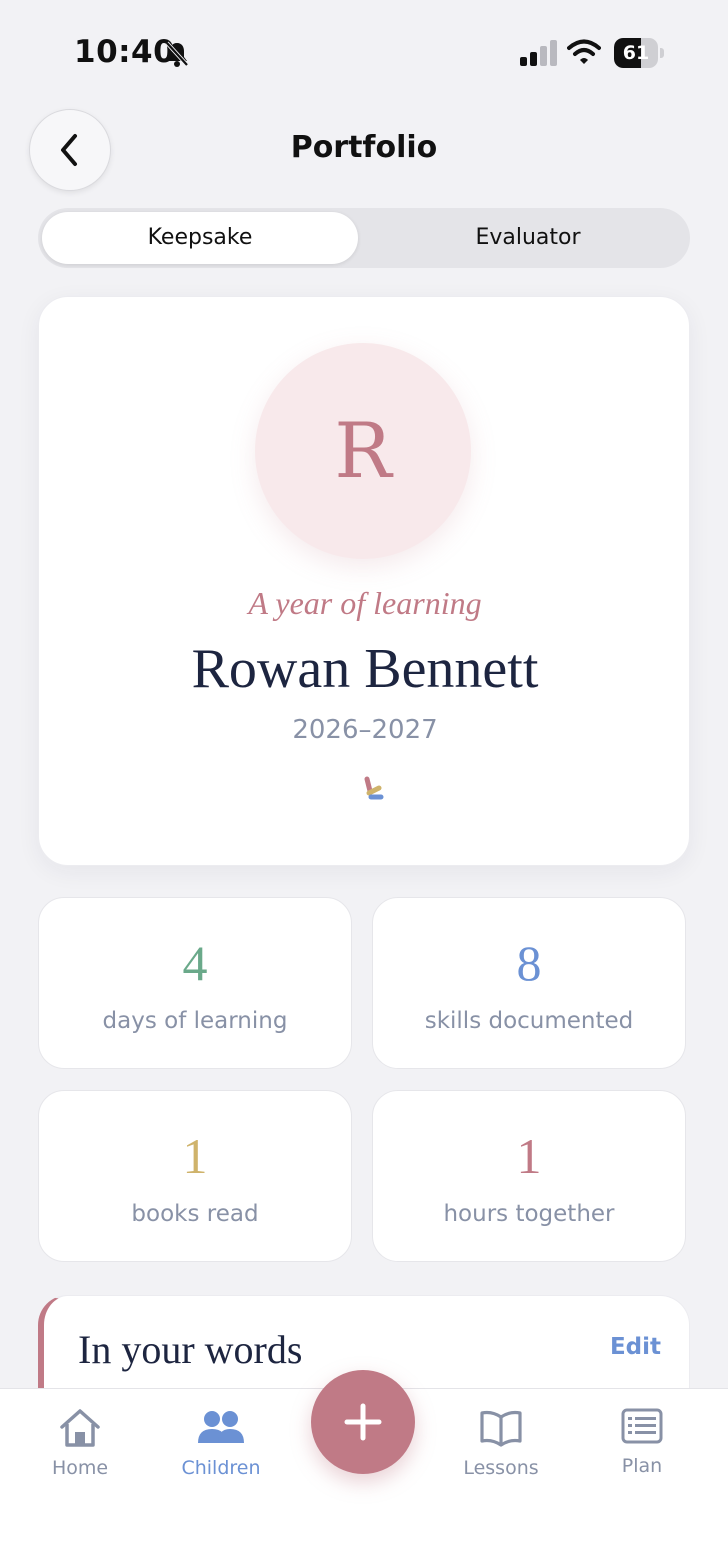  I want to click on plus-icon, so click(363, 1422).